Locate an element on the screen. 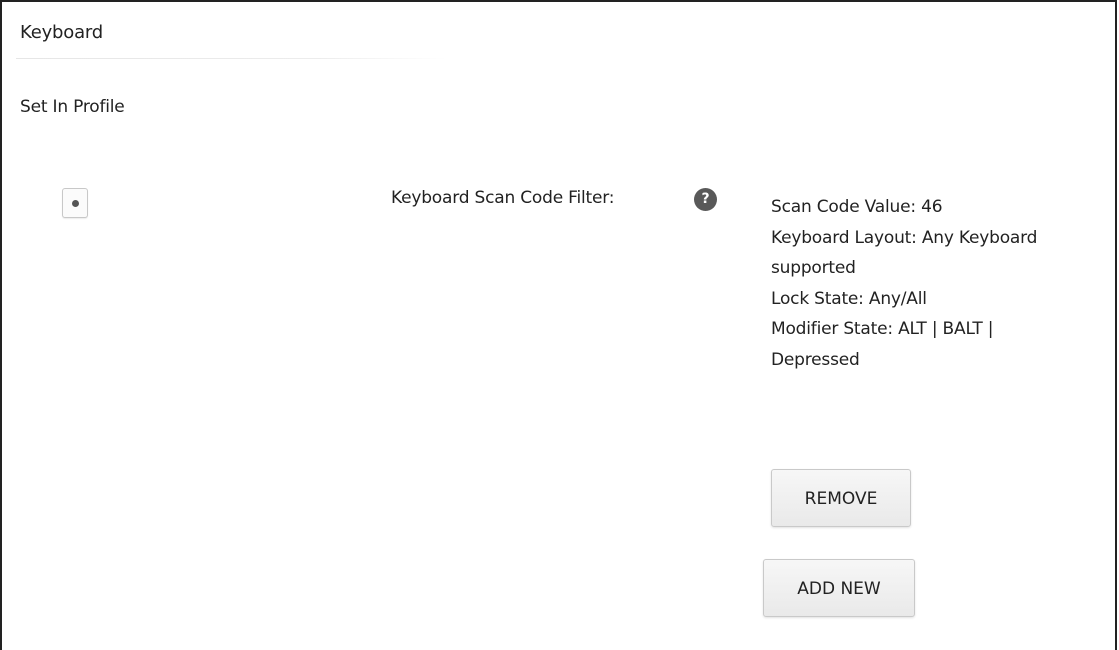 This screenshot has width=1119, height=650. radio-selected-dot-icon is located at coordinates (75, 203).